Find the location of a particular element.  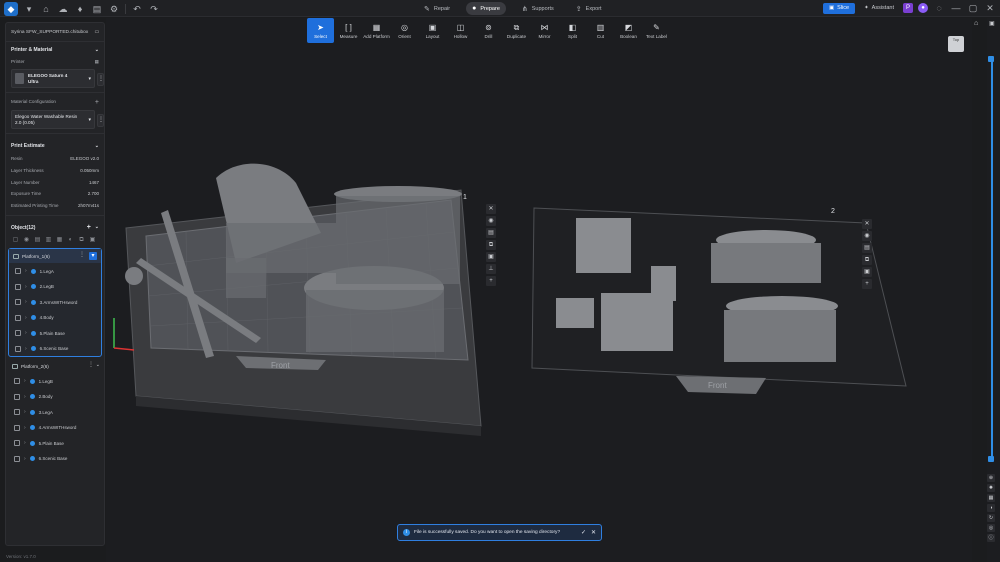

measure-tool-button: [ ] Measure is located at coordinates (348, 30).